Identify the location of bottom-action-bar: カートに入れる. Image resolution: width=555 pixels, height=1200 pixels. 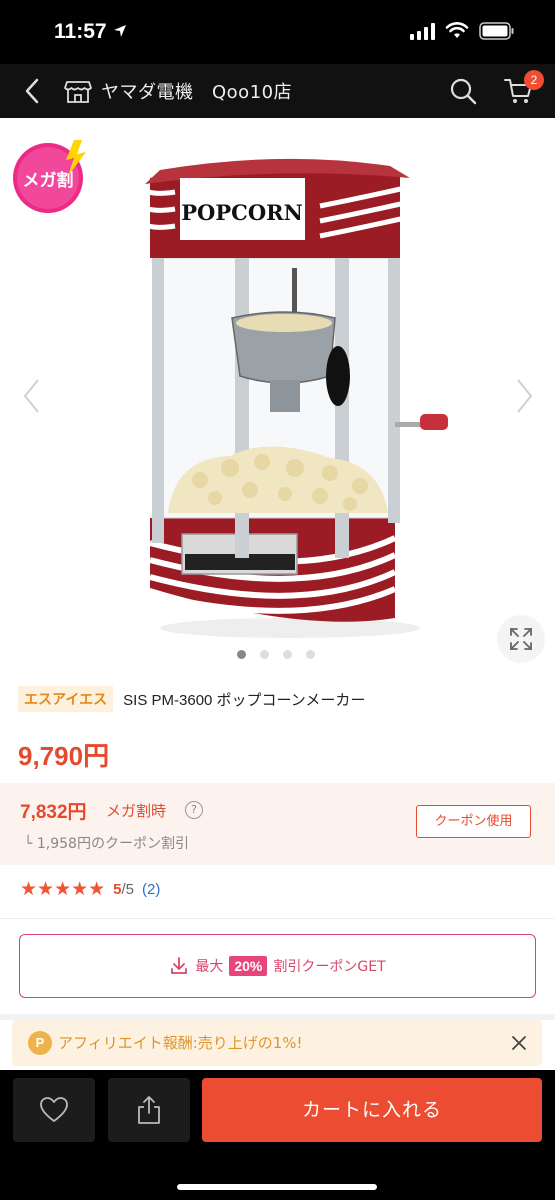
(277, 1135).